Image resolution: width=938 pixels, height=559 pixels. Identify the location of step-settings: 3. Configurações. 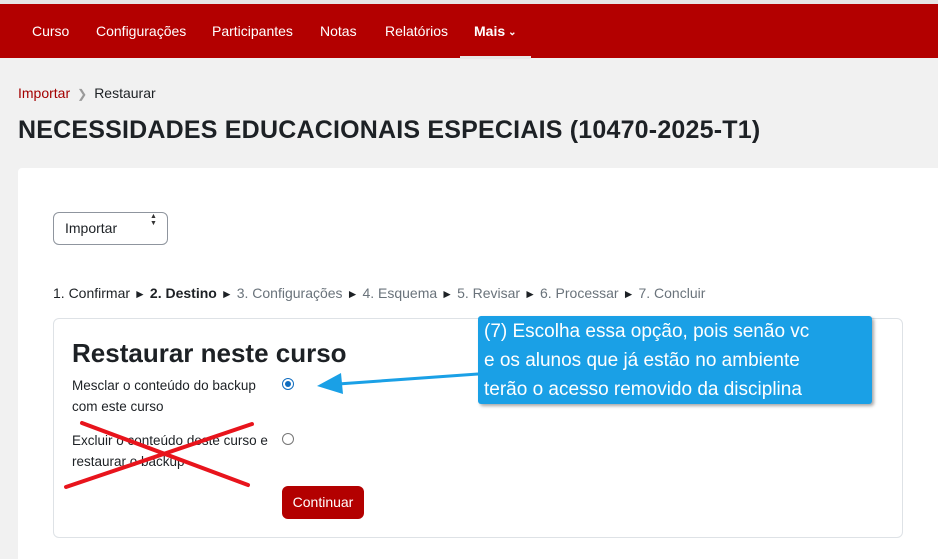
(289, 293).